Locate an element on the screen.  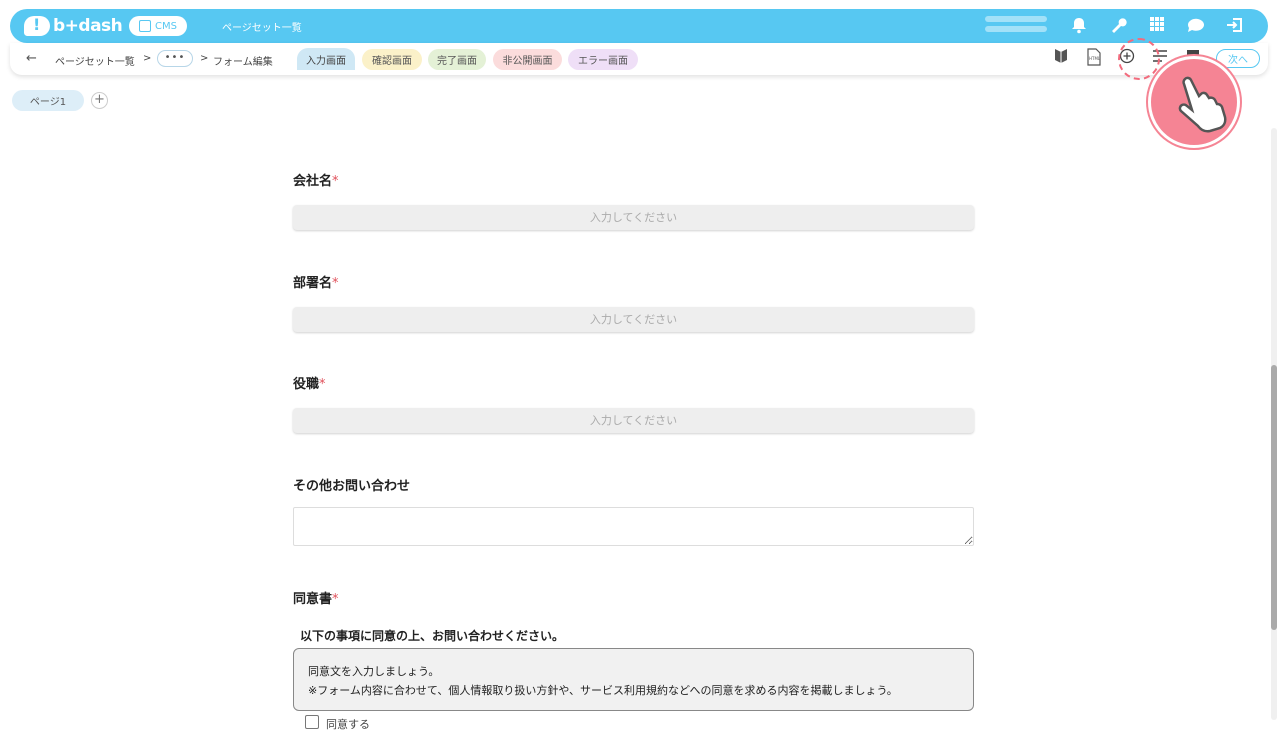
top-navbar: ! b+dash CMS ページセット一覧 is located at coordinates (639, 26).